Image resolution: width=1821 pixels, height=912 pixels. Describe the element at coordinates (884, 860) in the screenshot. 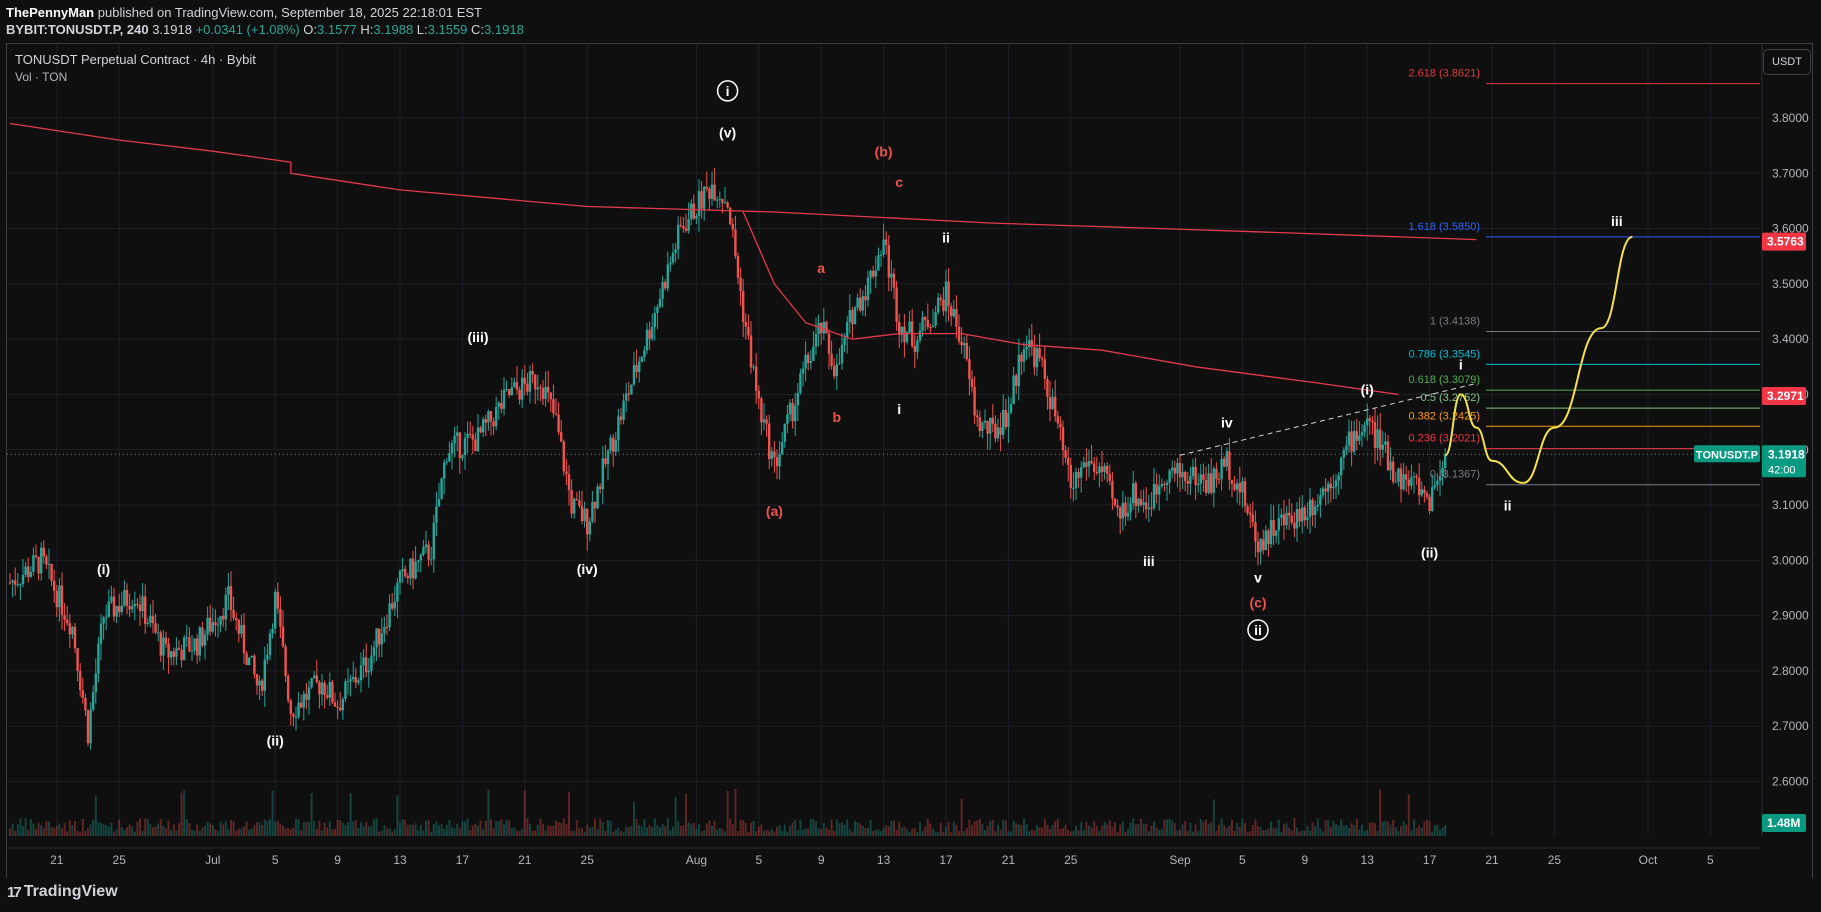

I see `x-tick-label: 13` at that location.